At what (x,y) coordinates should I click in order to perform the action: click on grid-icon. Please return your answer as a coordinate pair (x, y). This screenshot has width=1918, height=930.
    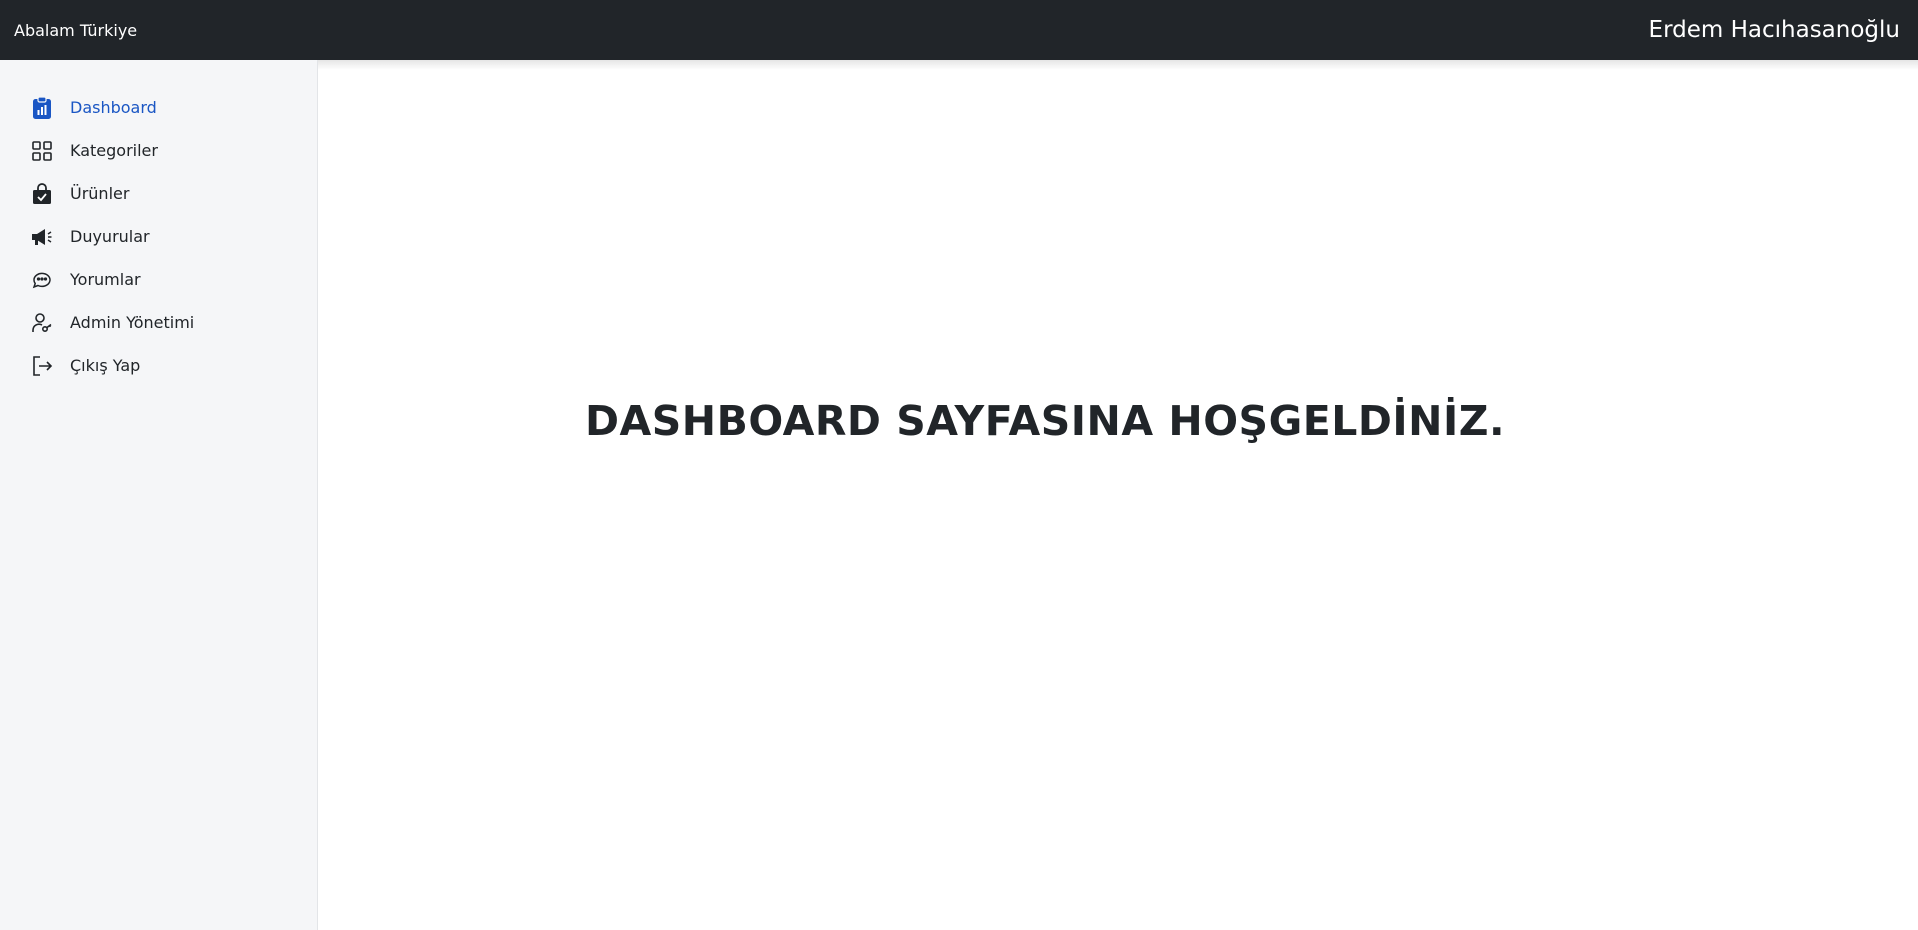
    Looking at the image, I should click on (42, 151).